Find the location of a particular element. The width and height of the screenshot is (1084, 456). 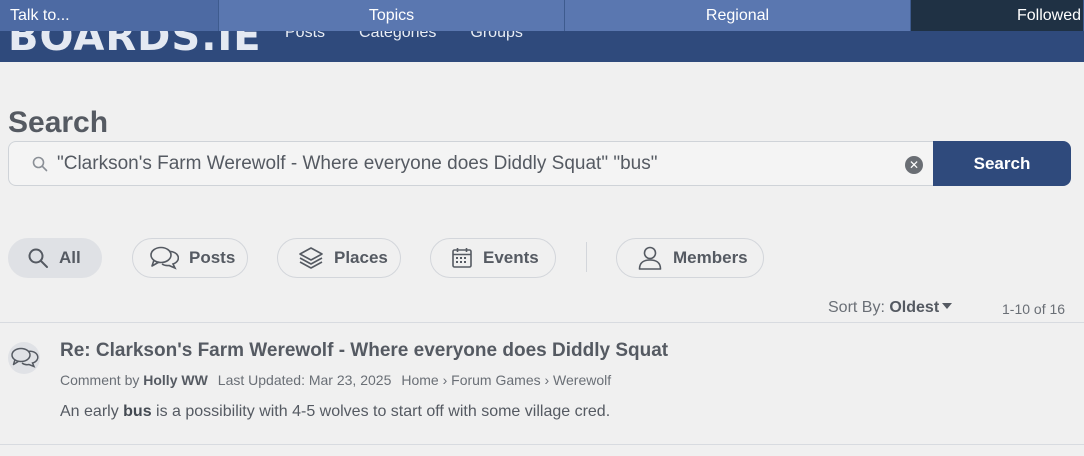

filter-all-label: All is located at coordinates (70, 257).